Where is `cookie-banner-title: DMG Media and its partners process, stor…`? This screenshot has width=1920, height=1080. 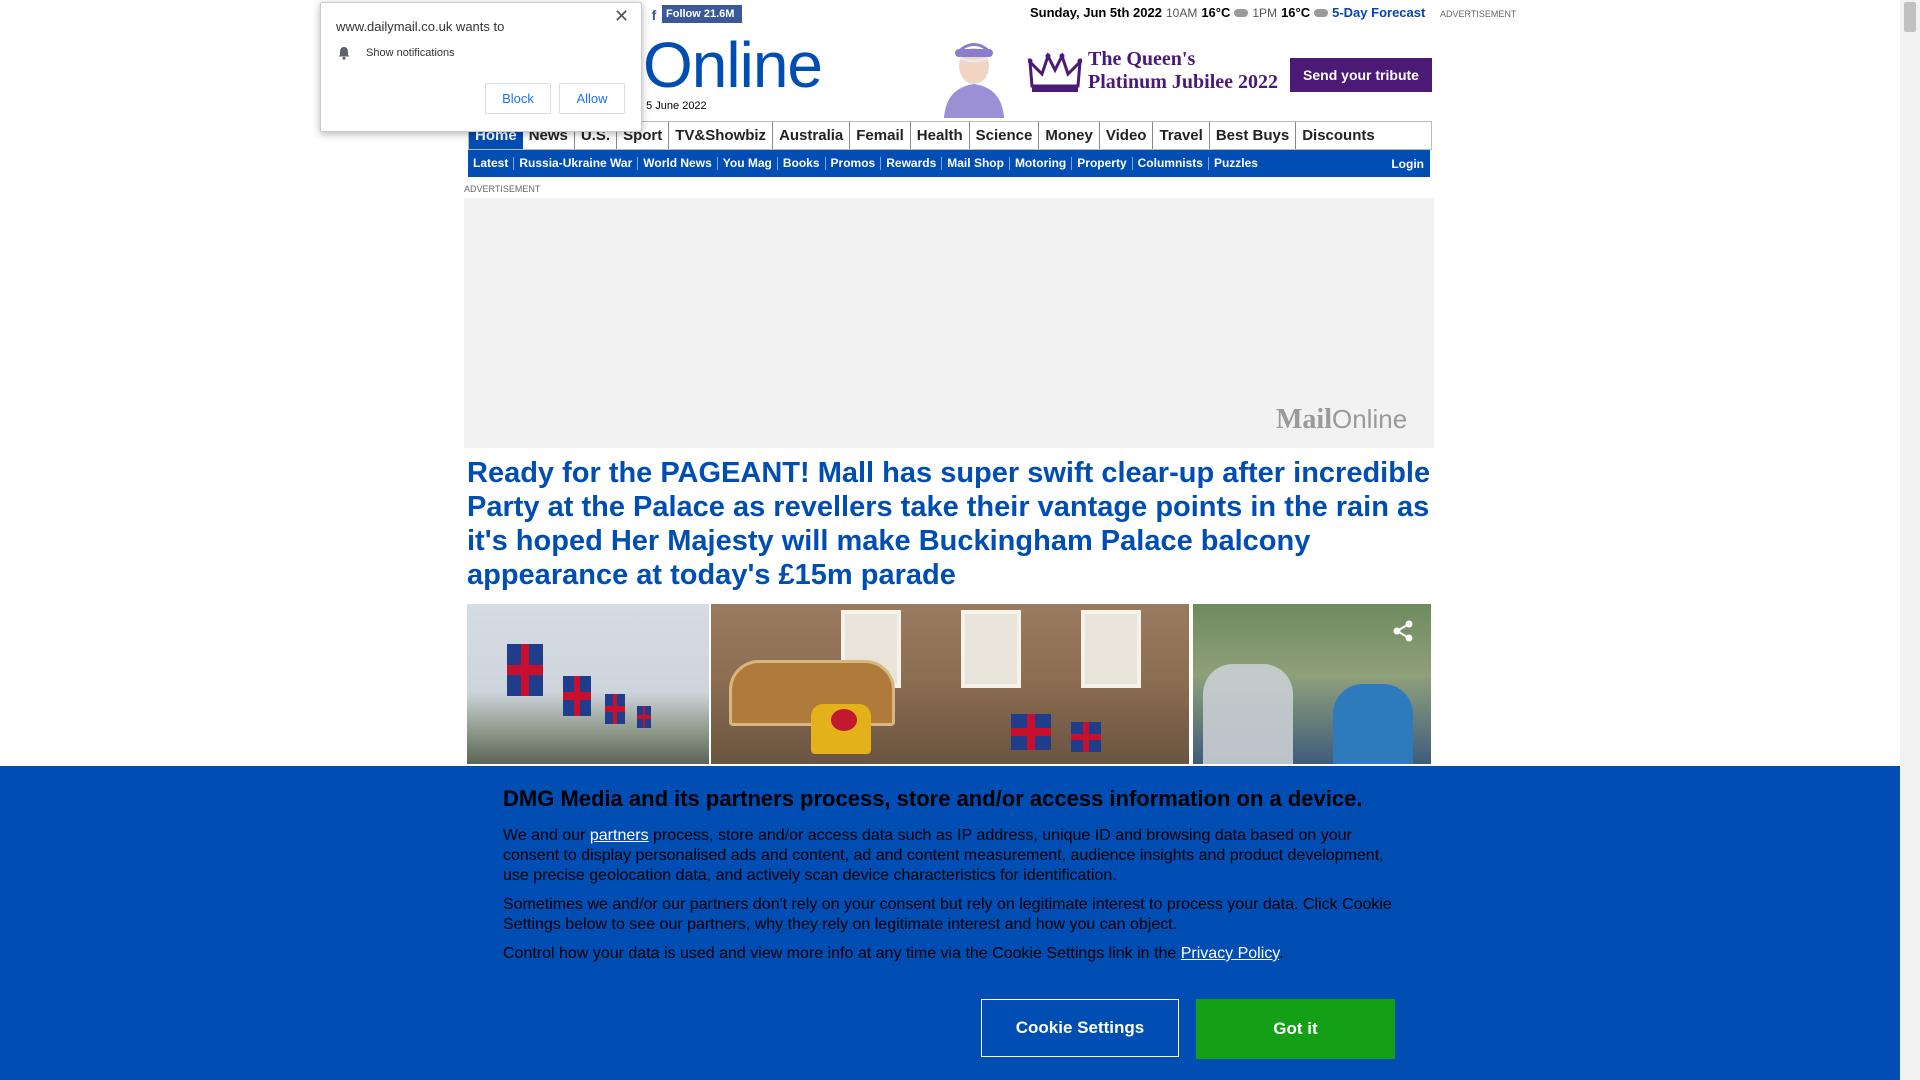
cookie-banner-title: DMG Media and its partners process, stor… is located at coordinates (933, 798).